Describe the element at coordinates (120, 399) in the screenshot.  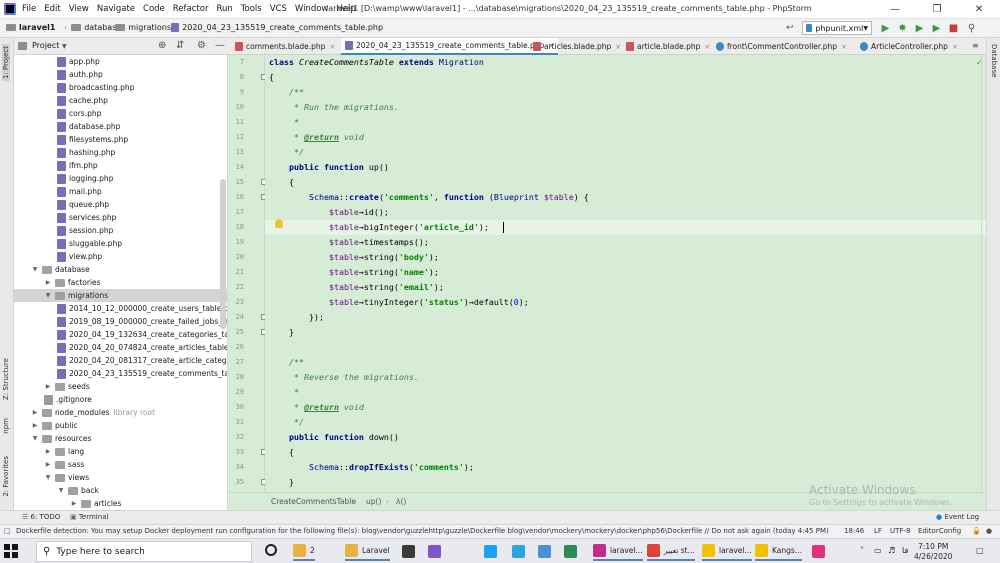
I see `project-tree-item: .gitignore` at that location.